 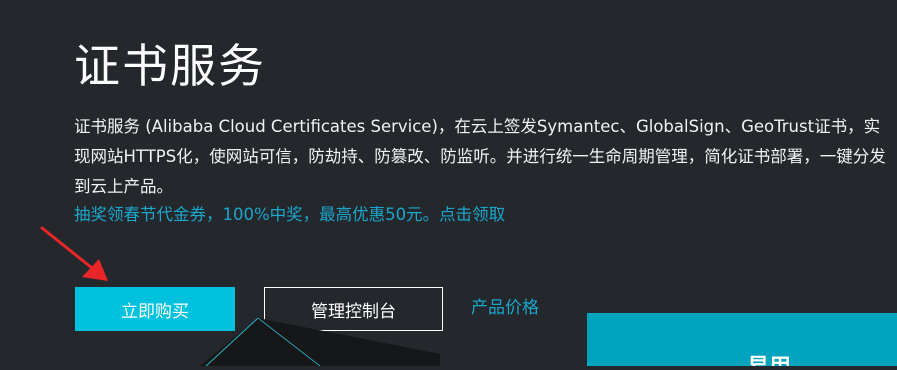 What do you see at coordinates (742, 339) in the screenshot?
I see `side-feature-panel: 易用` at bounding box center [742, 339].